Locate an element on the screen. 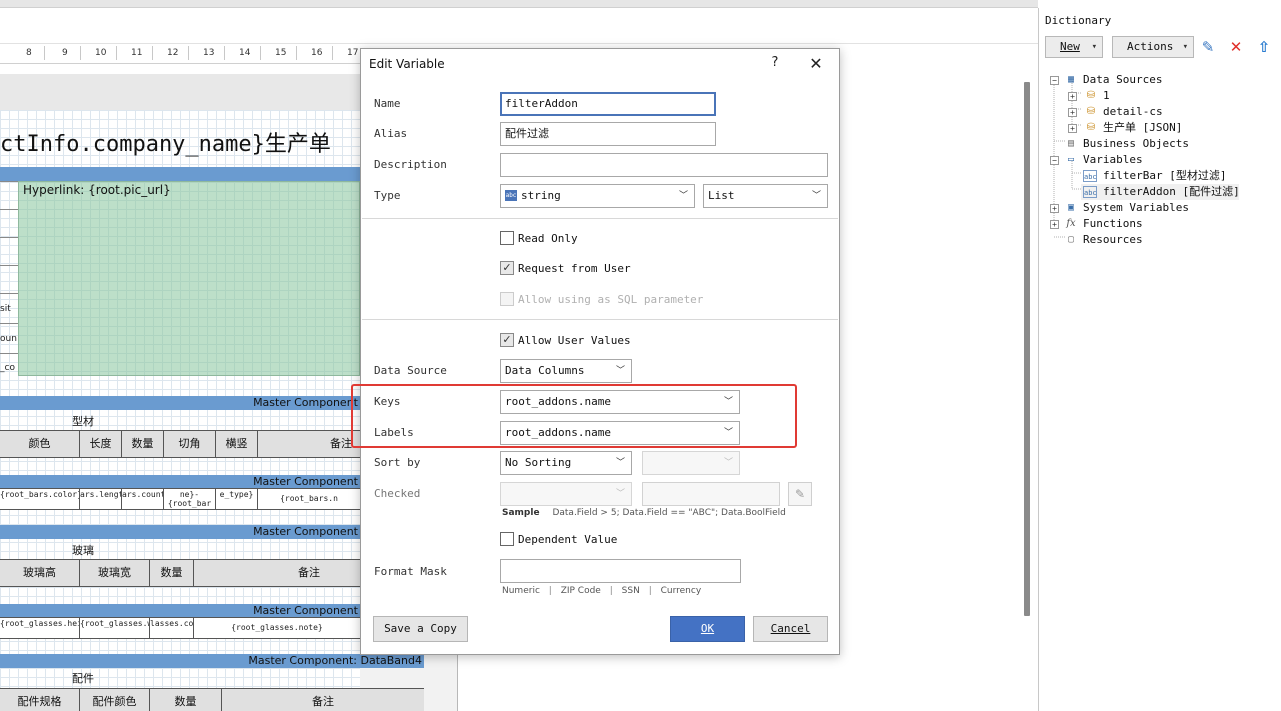 This screenshot has height=711, width=1281. data-cell: ne}-{root_bar is located at coordinates (190, 499).